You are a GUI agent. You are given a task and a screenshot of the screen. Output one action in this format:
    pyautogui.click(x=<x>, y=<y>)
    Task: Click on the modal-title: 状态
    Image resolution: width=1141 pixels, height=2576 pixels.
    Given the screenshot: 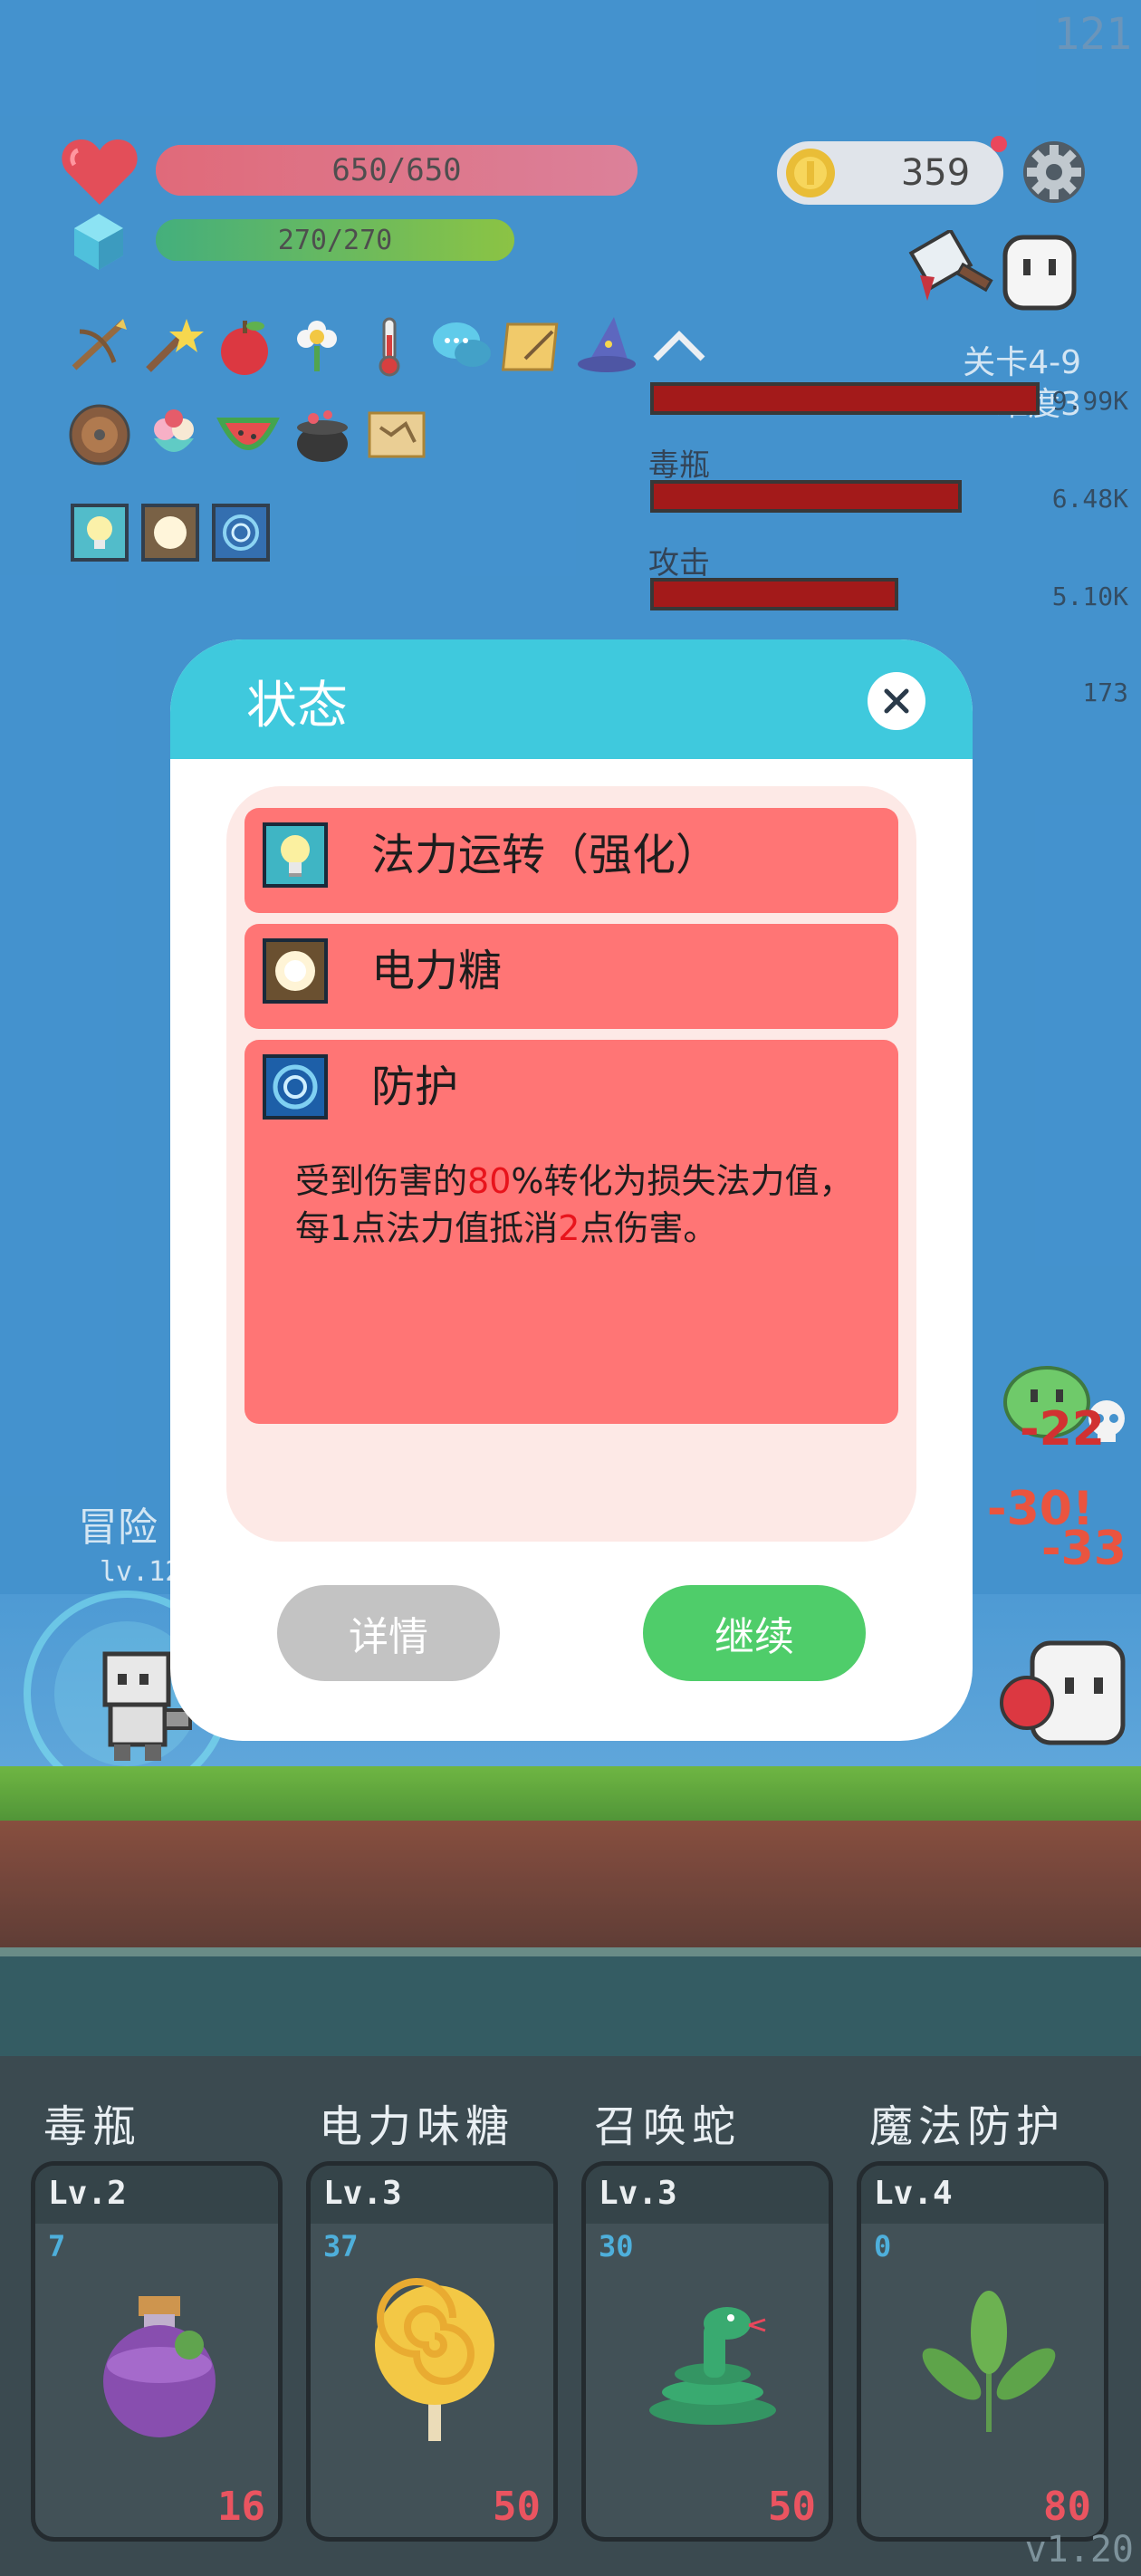 What is the action you would take?
    pyautogui.click(x=297, y=706)
    